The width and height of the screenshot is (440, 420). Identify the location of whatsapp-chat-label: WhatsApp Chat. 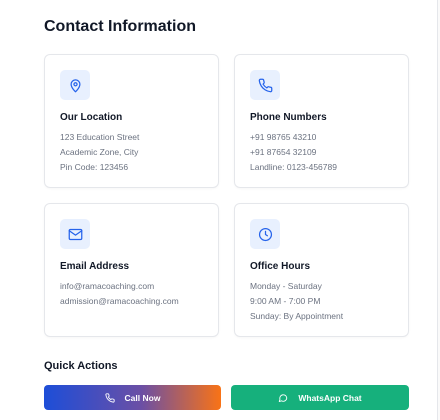
(330, 397).